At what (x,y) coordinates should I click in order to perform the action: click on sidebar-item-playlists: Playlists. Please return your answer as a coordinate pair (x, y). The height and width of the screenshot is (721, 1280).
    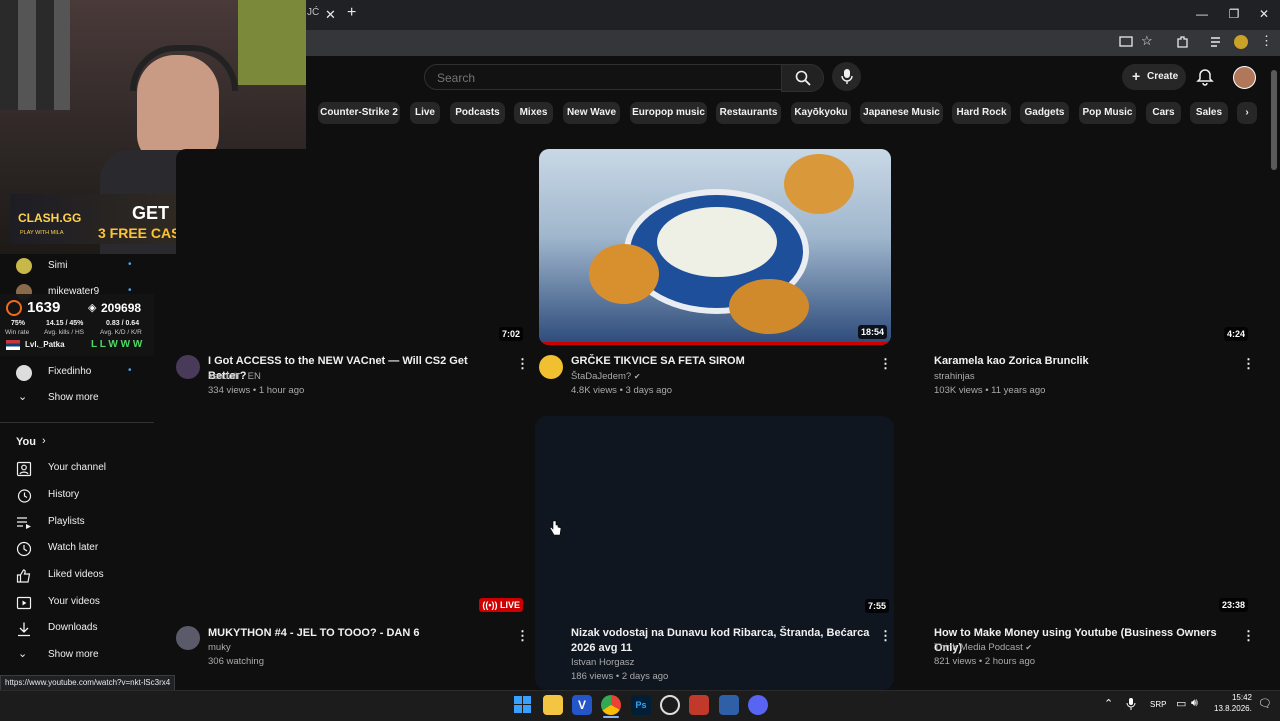
    Looking at the image, I should click on (75, 523).